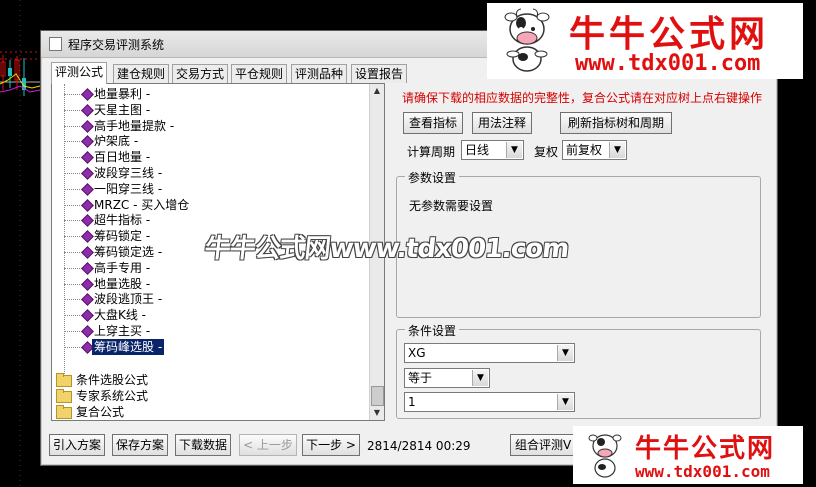  I want to click on site-watermark: 牛牛公式网www.tdx001.com, so click(386, 249).